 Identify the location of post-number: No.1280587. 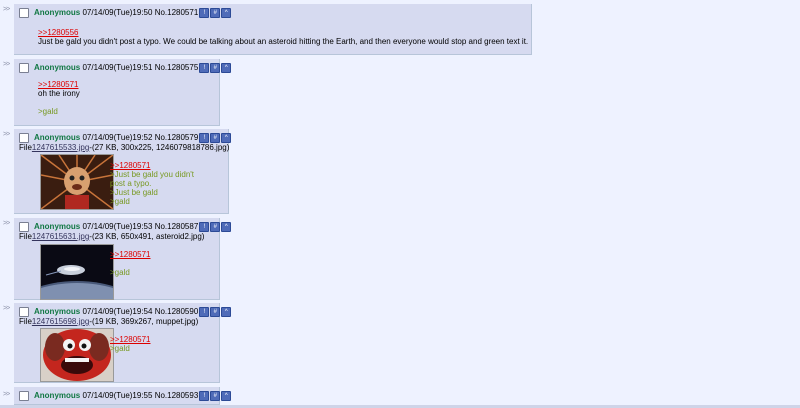
(177, 226).